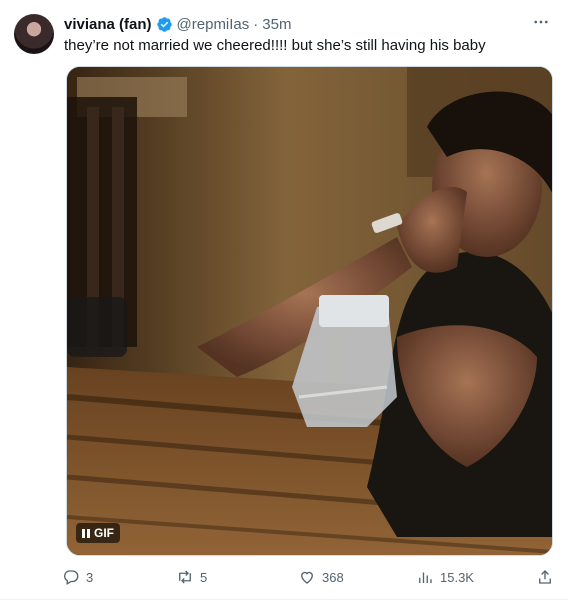  I want to click on tweet-header: viviana (fan) @repmiIas · 35m, so click(309, 24).